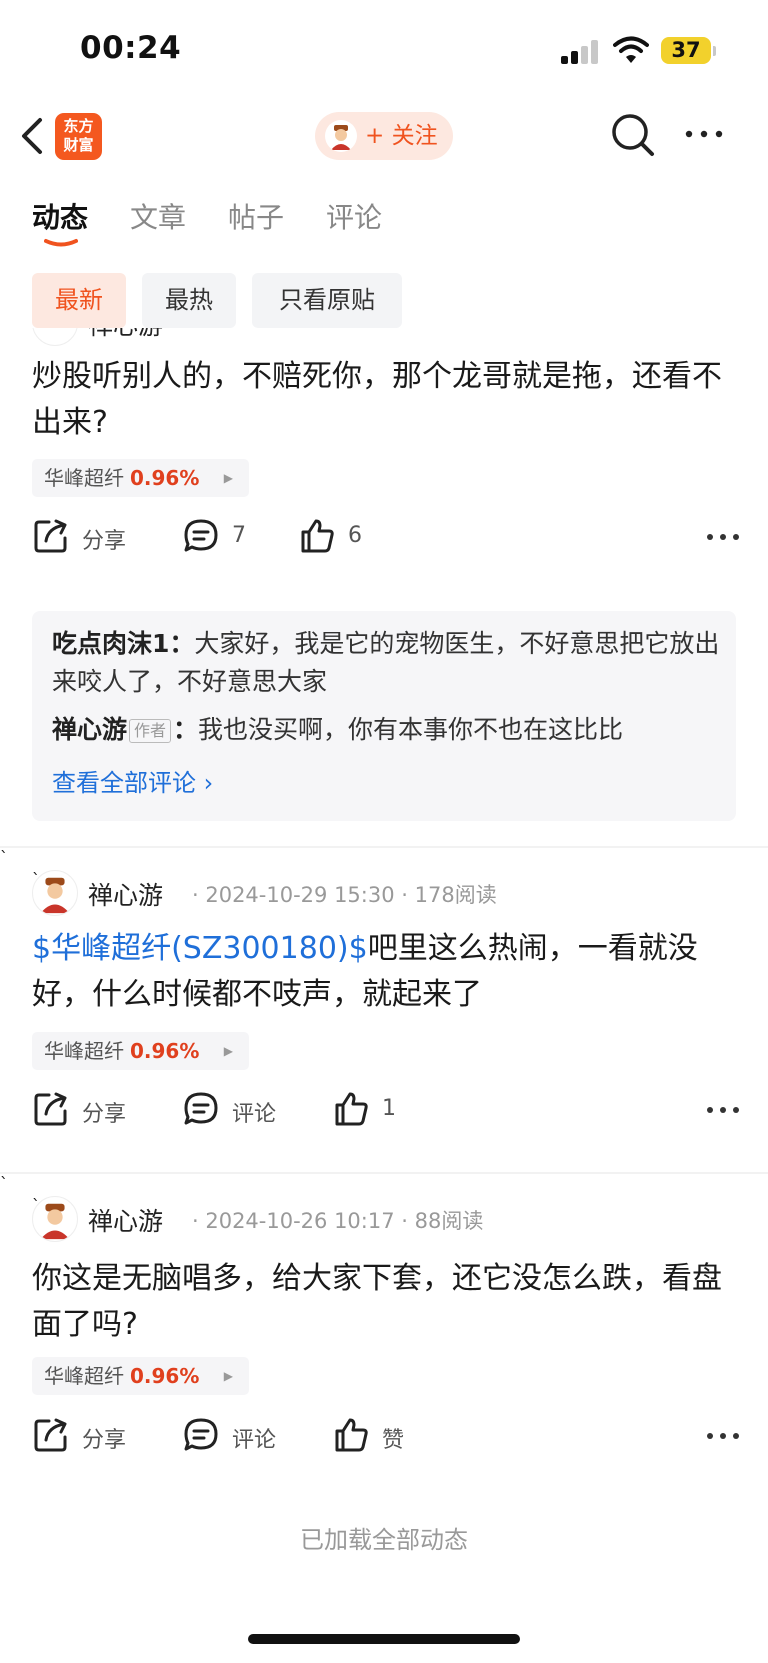 The width and height of the screenshot is (768, 1663). I want to click on like-label: 赞, so click(393, 1440).